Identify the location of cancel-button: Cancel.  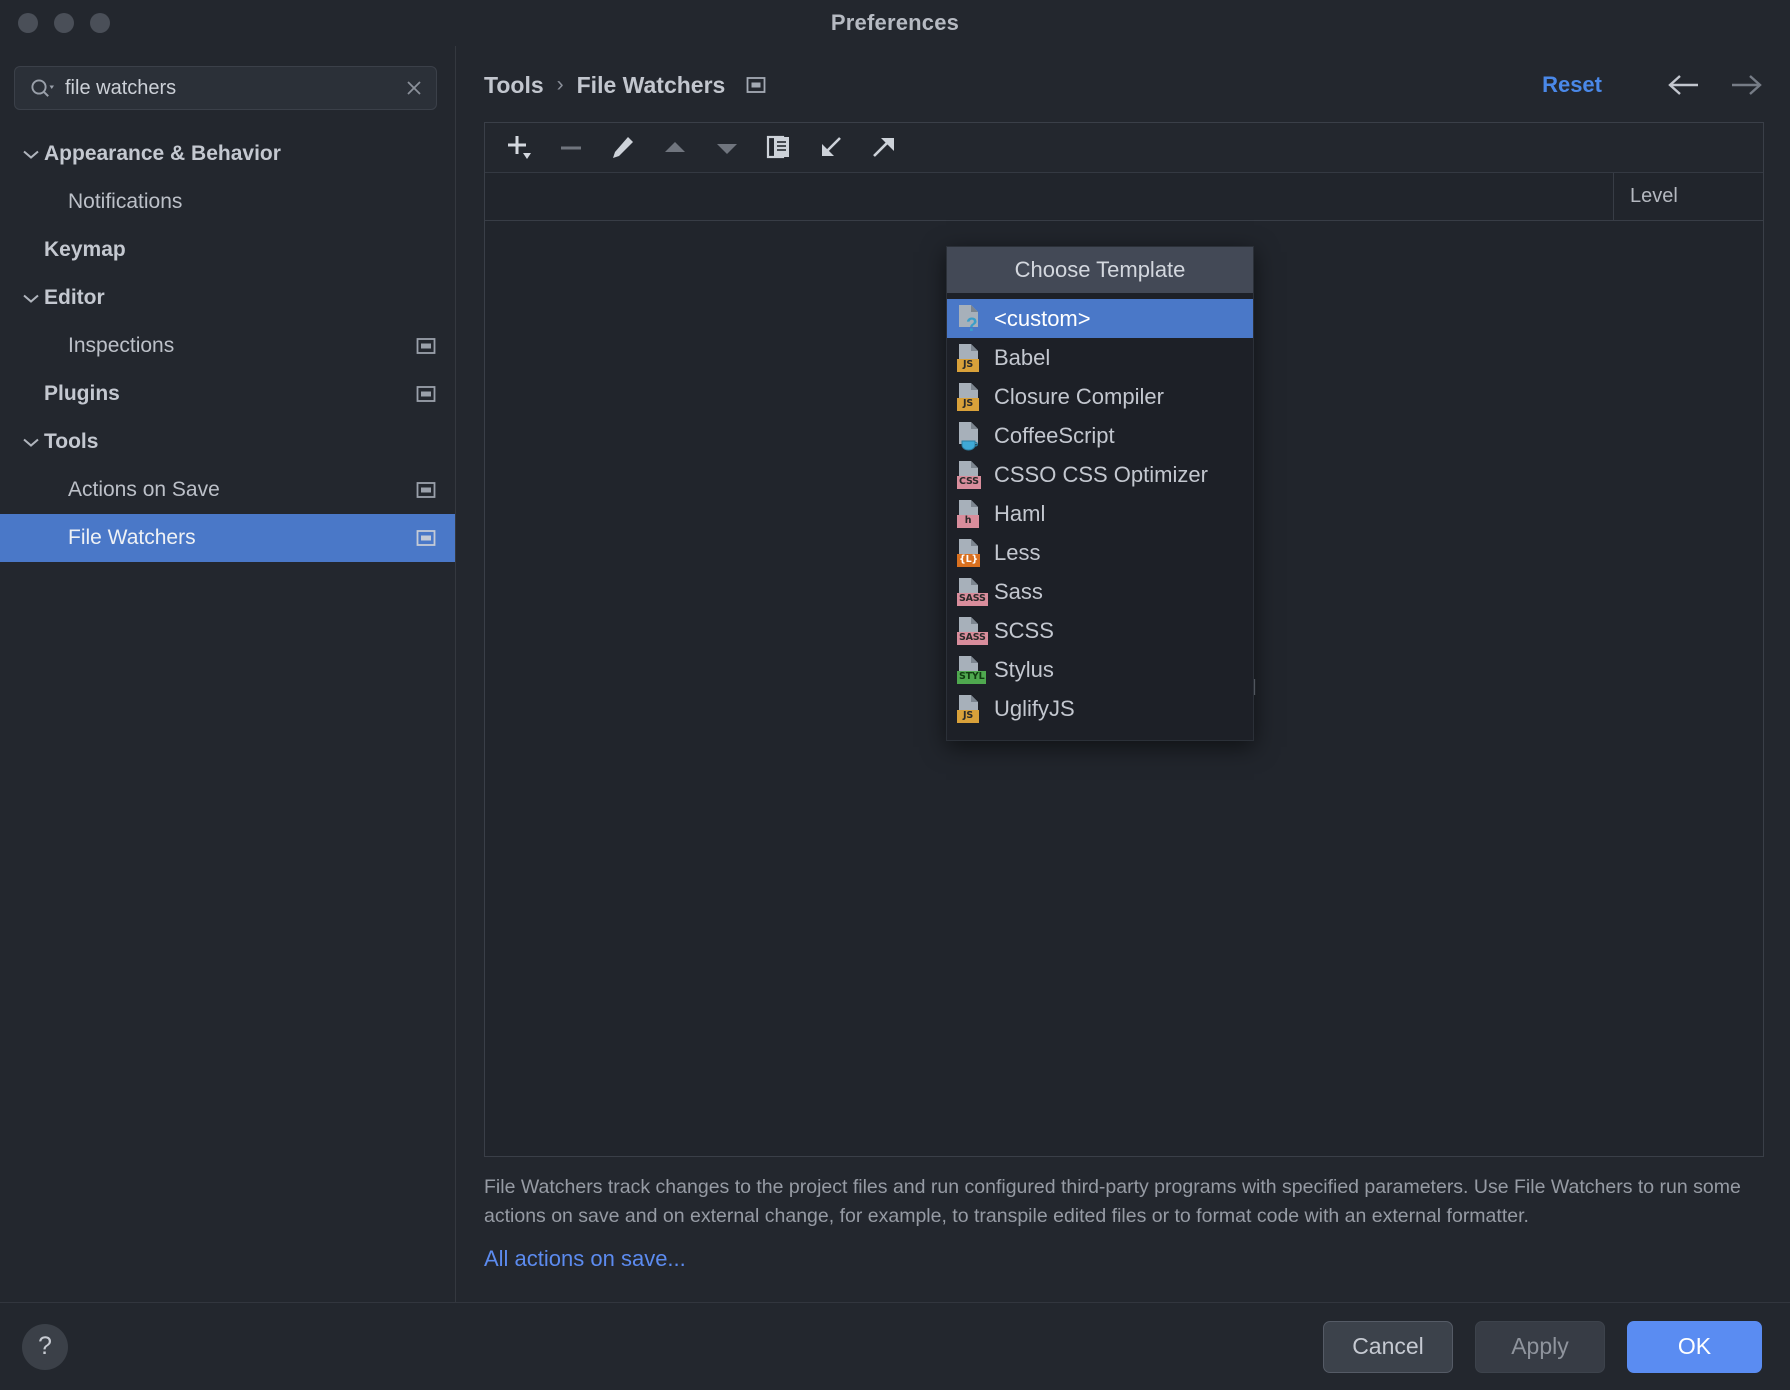
(1388, 1346).